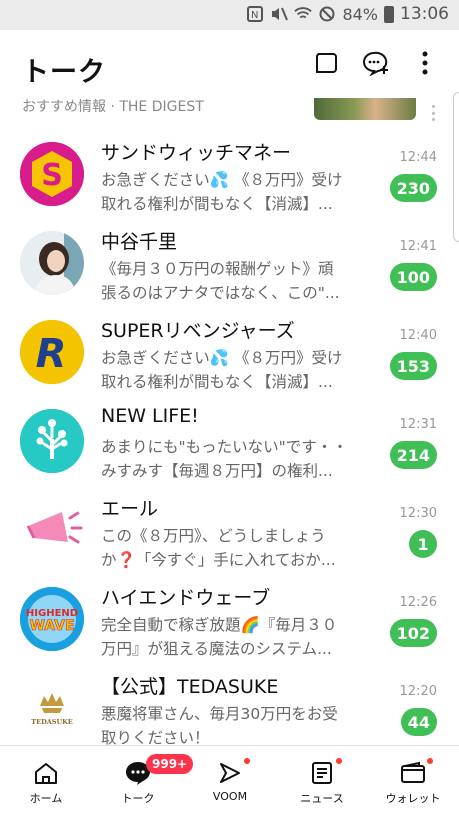 This screenshot has height=816, width=459. What do you see at coordinates (51, 626) in the screenshot?
I see `avatar-text: WAVE` at bounding box center [51, 626].